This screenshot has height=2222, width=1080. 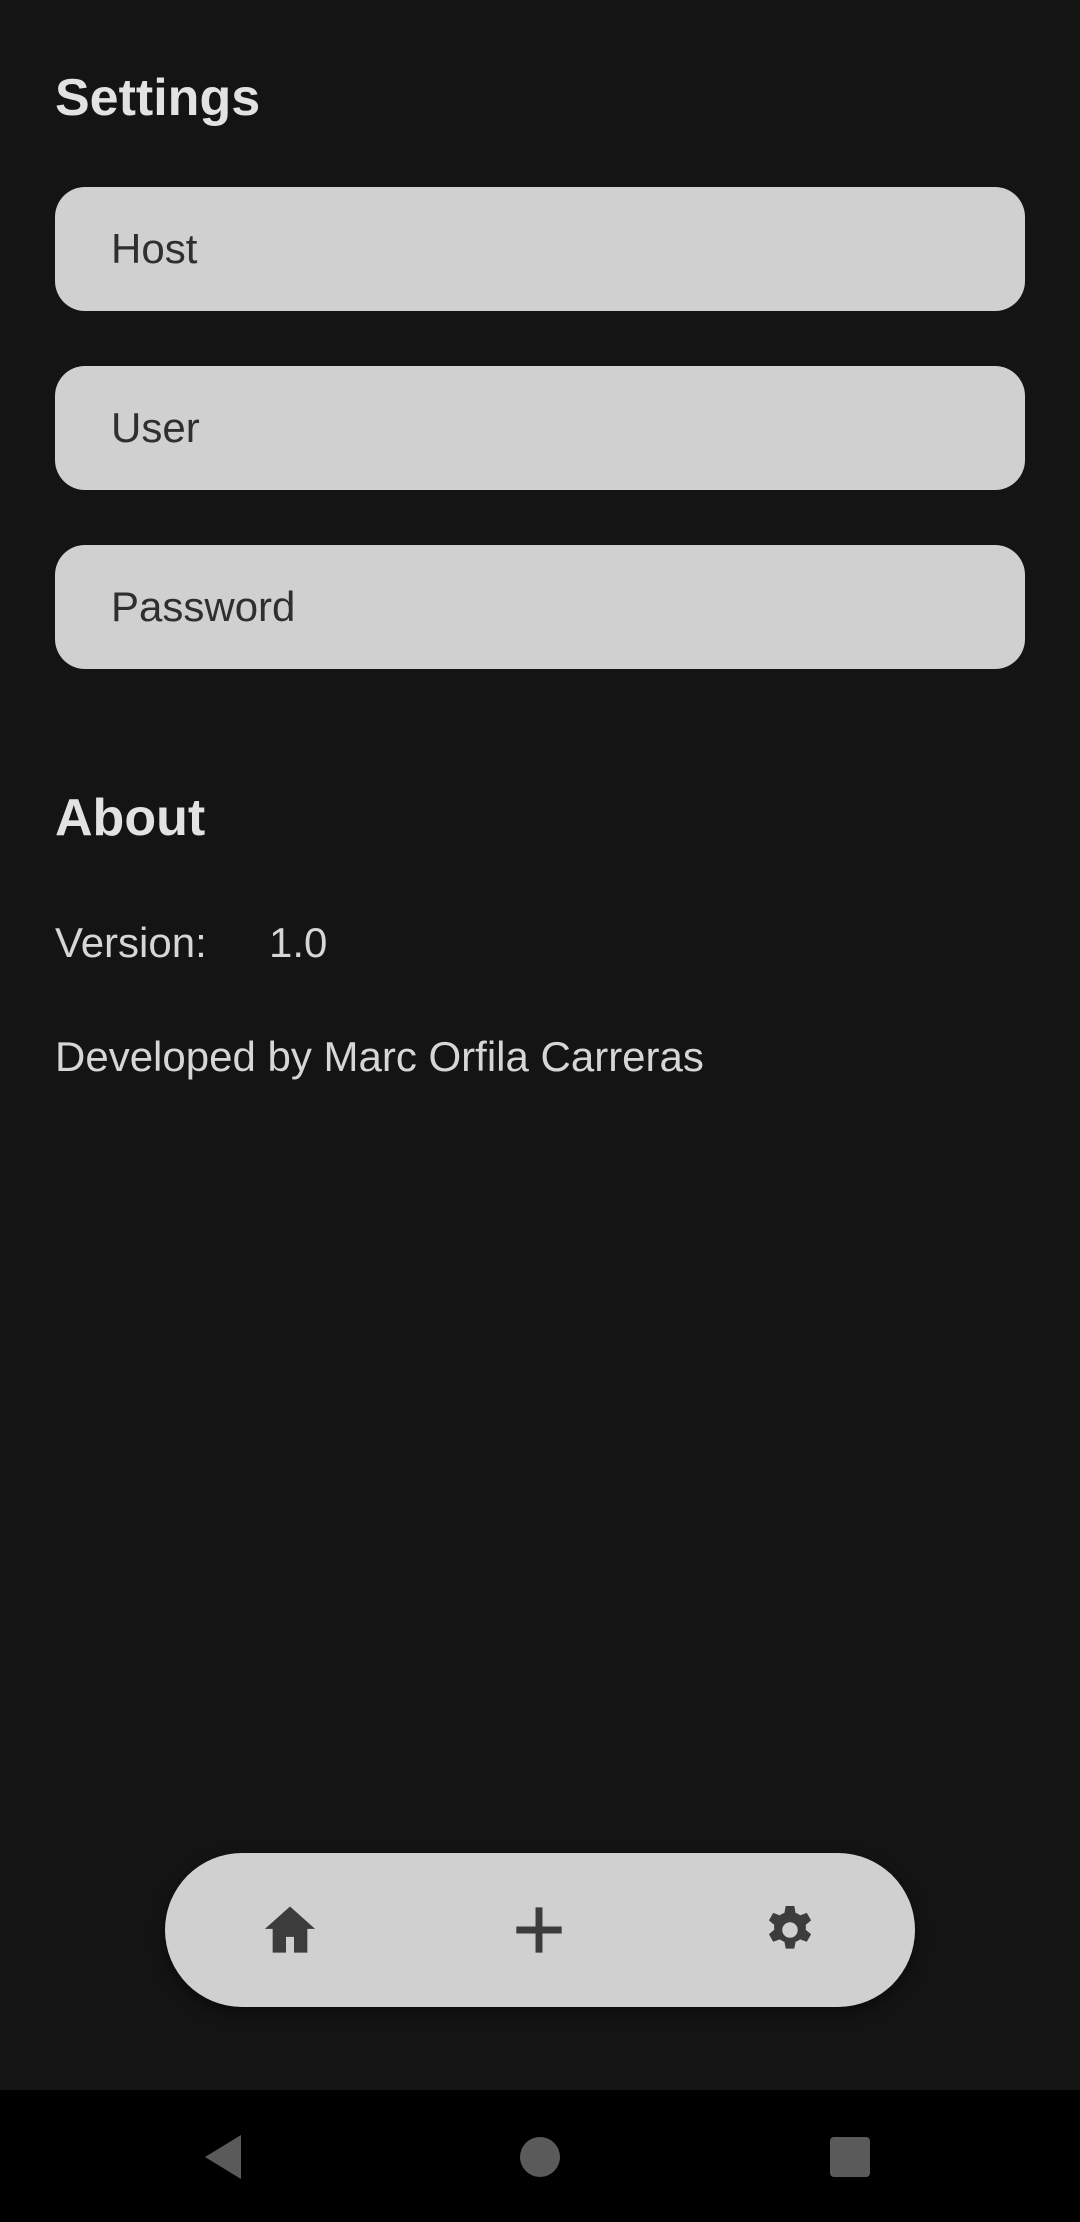 What do you see at coordinates (379, 1056) in the screenshot?
I see `developer-credit: Developed by Marc Orfila Carreras` at bounding box center [379, 1056].